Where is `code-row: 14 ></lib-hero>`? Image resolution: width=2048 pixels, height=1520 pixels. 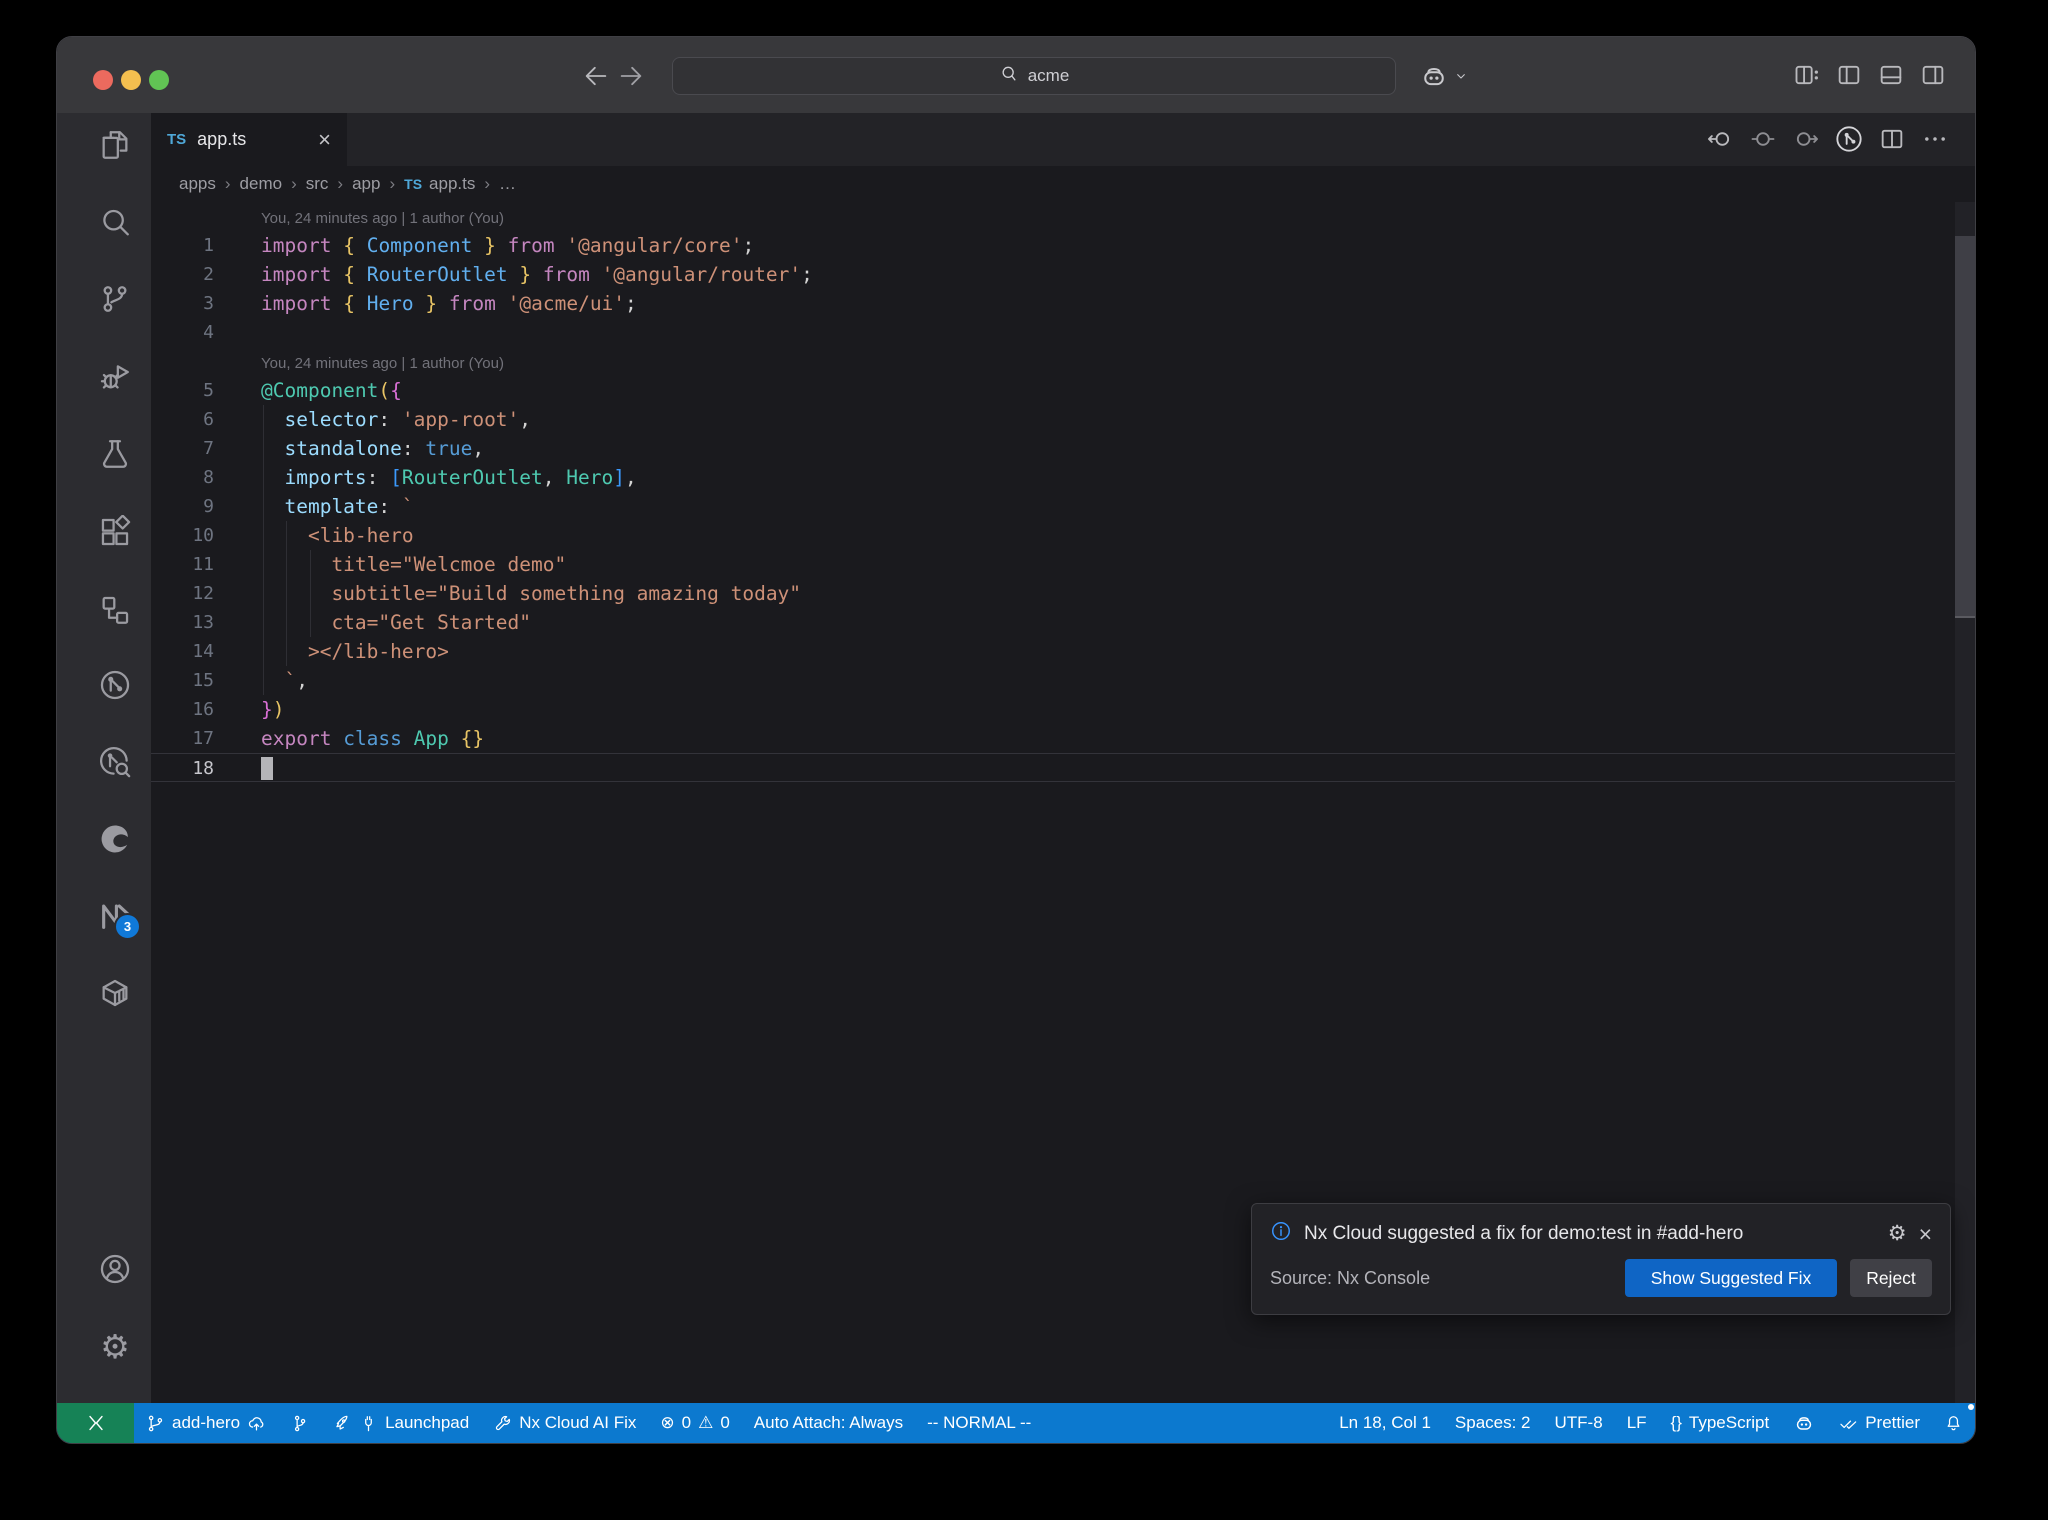 code-row: 14 ></lib-hero> is located at coordinates (1063, 651).